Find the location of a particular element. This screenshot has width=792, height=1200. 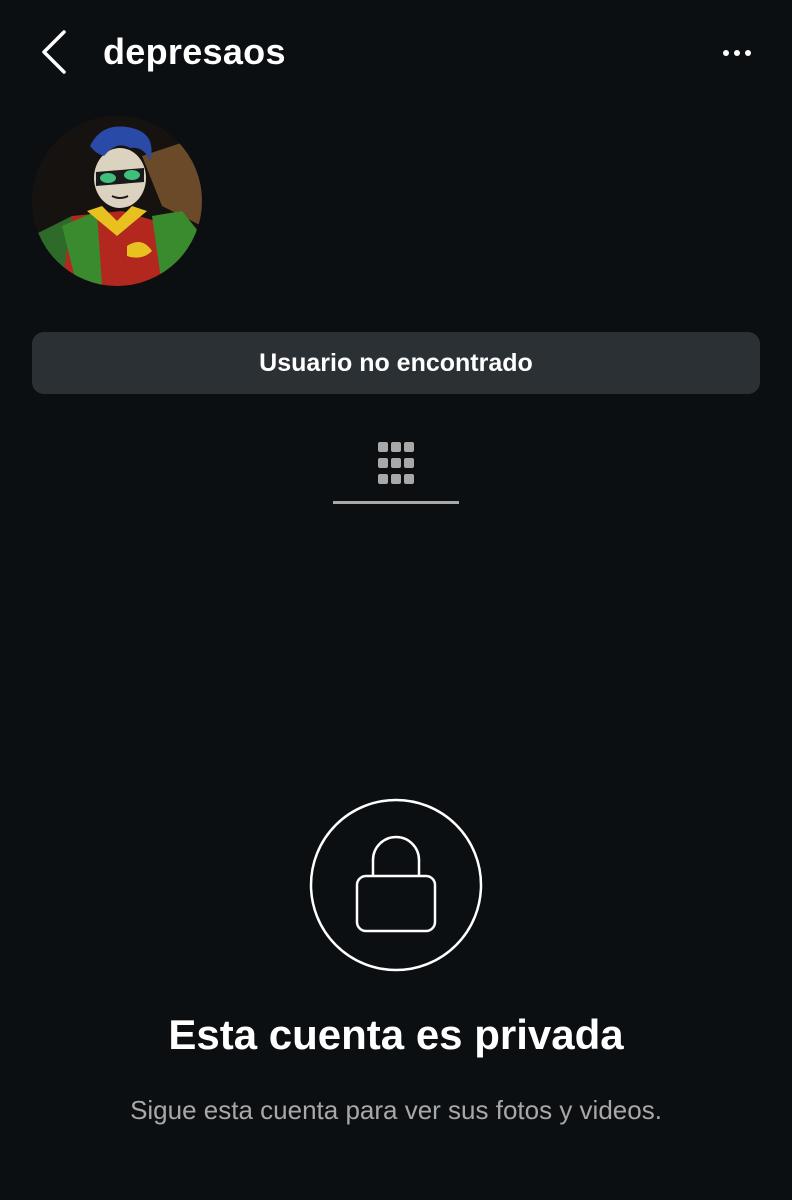

profile-header: depresaos is located at coordinates (396, 52).